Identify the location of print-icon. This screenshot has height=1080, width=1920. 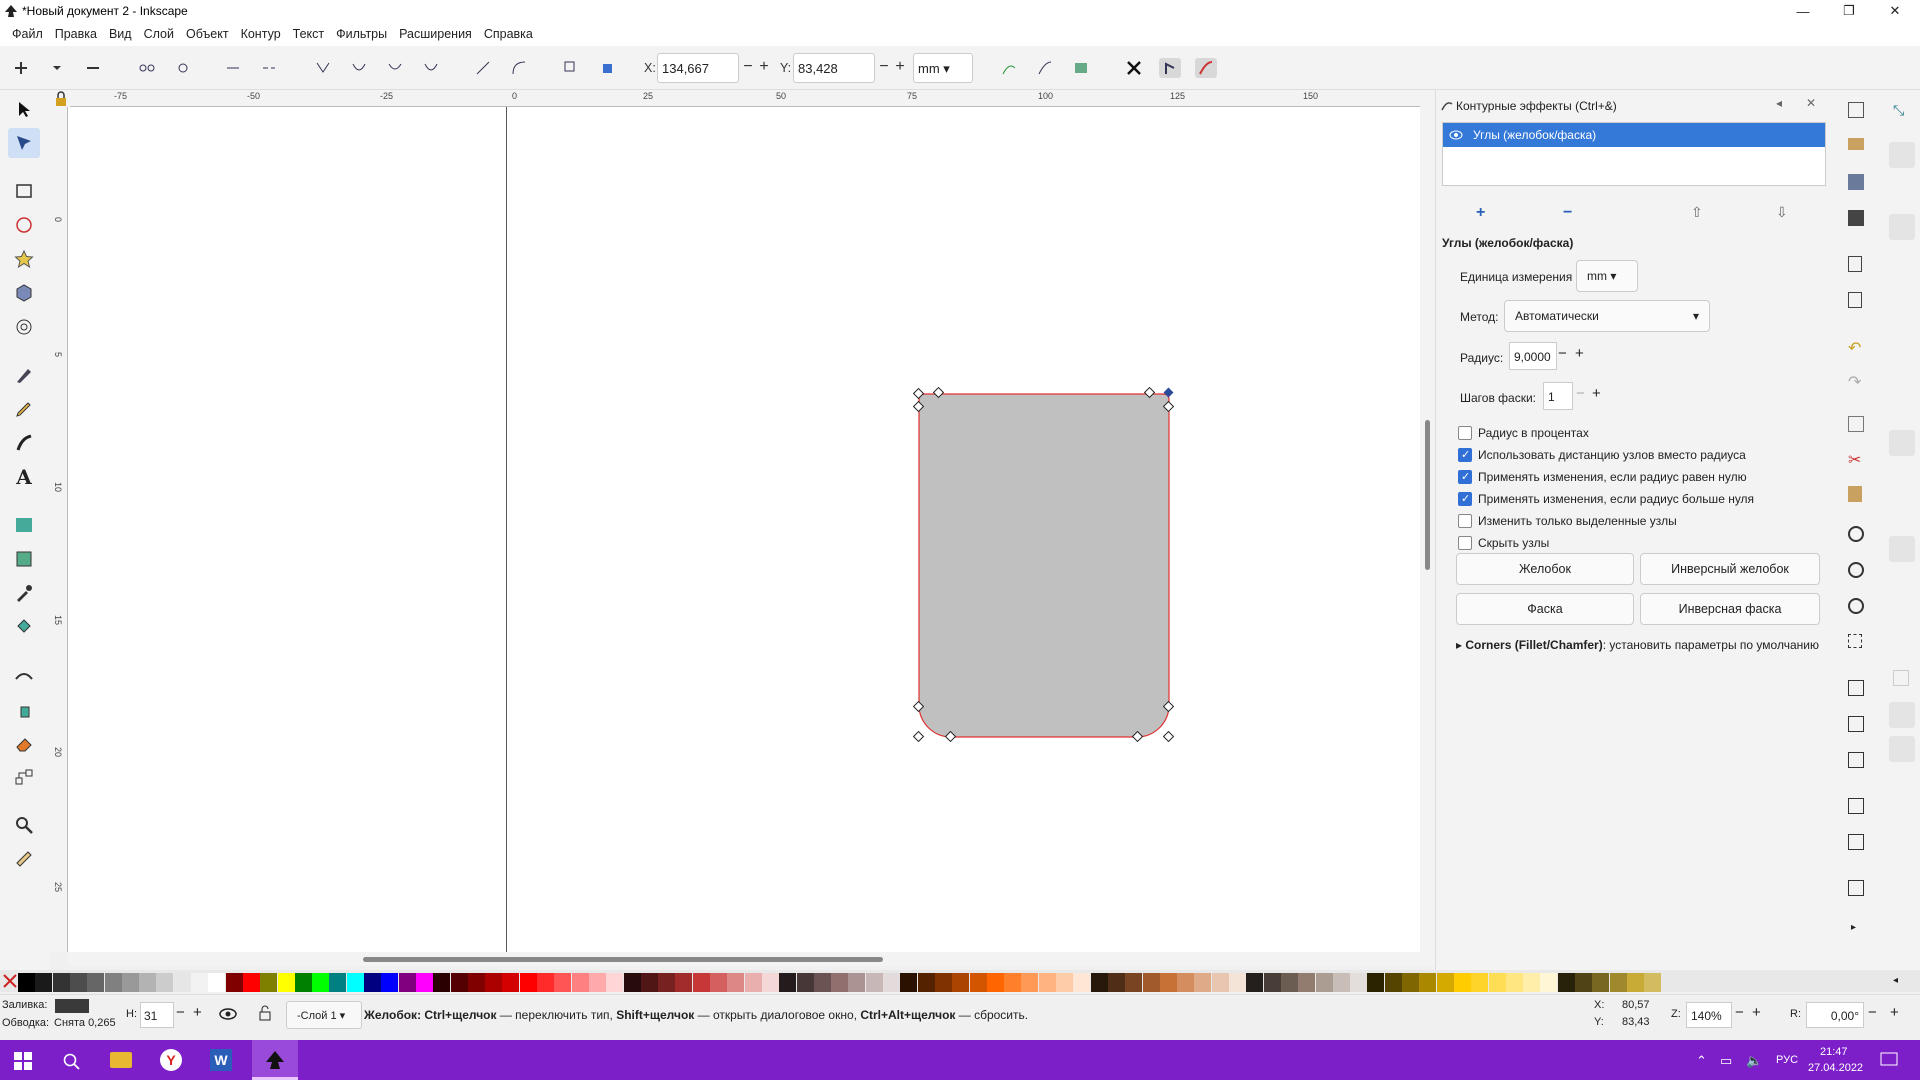
(1856, 182).